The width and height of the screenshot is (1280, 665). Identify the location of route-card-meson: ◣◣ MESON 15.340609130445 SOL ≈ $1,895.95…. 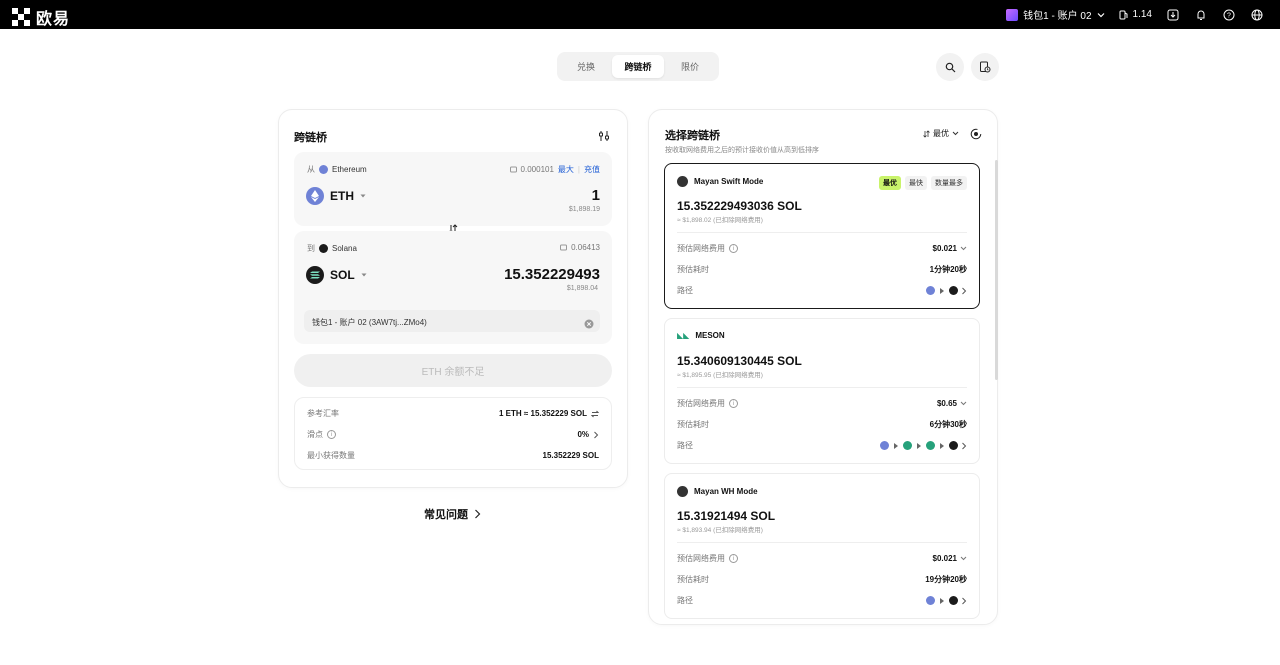
(822, 391).